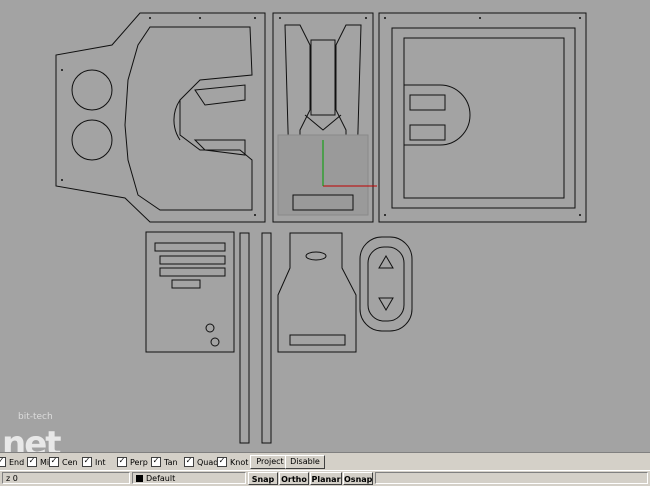 Image resolution: width=650 pixels, height=486 pixels. What do you see at coordinates (305, 462) in the screenshot?
I see `disable-button: Disable` at bounding box center [305, 462].